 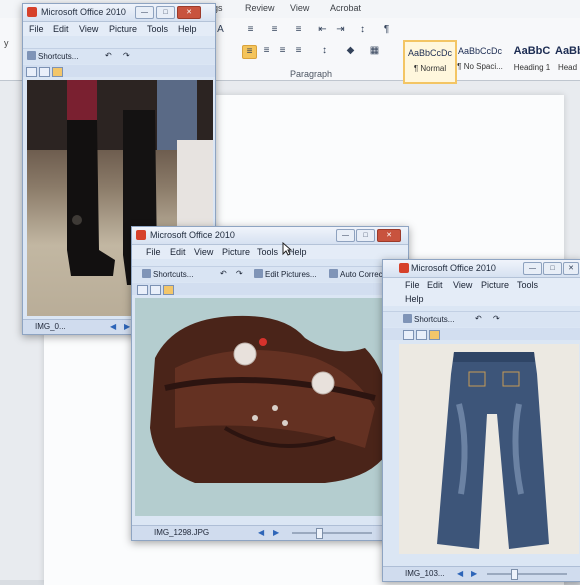 What do you see at coordinates (481, 292) in the screenshot?
I see `menu-bar: File Edit View Picture Tools Help` at bounding box center [481, 292].